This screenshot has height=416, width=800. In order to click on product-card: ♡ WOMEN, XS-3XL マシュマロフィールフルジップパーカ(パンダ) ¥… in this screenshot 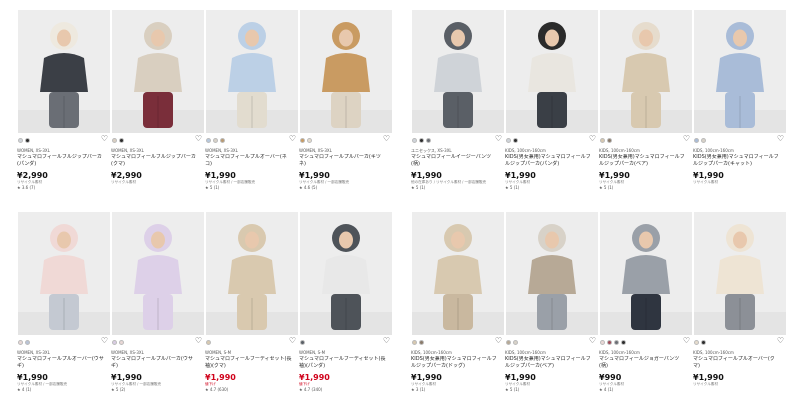, I will do `click(64, 110)`.